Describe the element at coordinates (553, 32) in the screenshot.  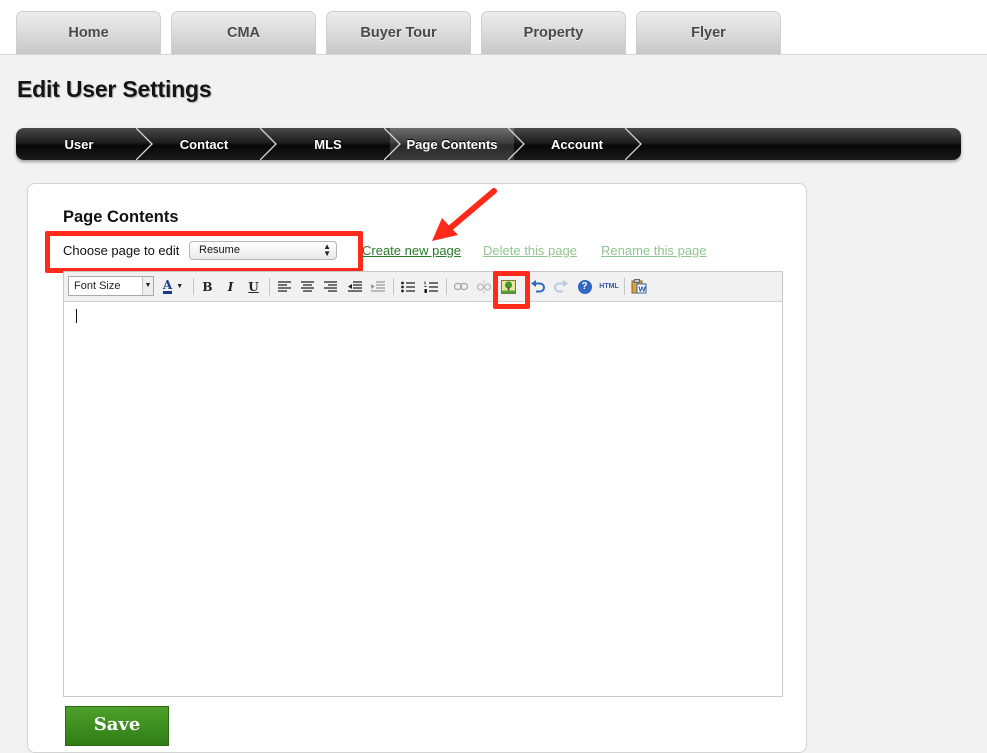
I see `tab-property: Property` at that location.